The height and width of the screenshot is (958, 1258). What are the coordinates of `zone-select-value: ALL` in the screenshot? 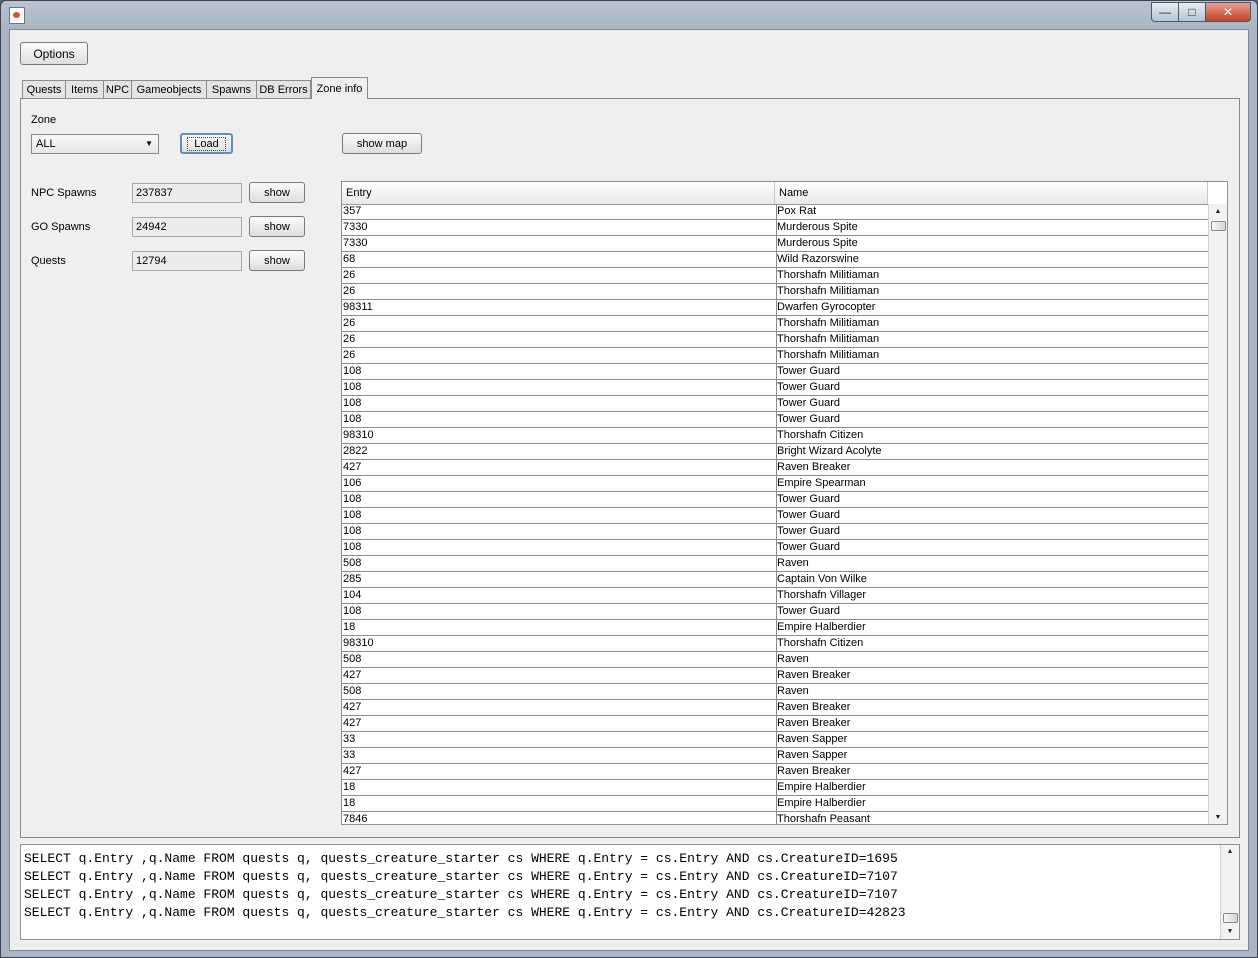 It's located at (46, 144).